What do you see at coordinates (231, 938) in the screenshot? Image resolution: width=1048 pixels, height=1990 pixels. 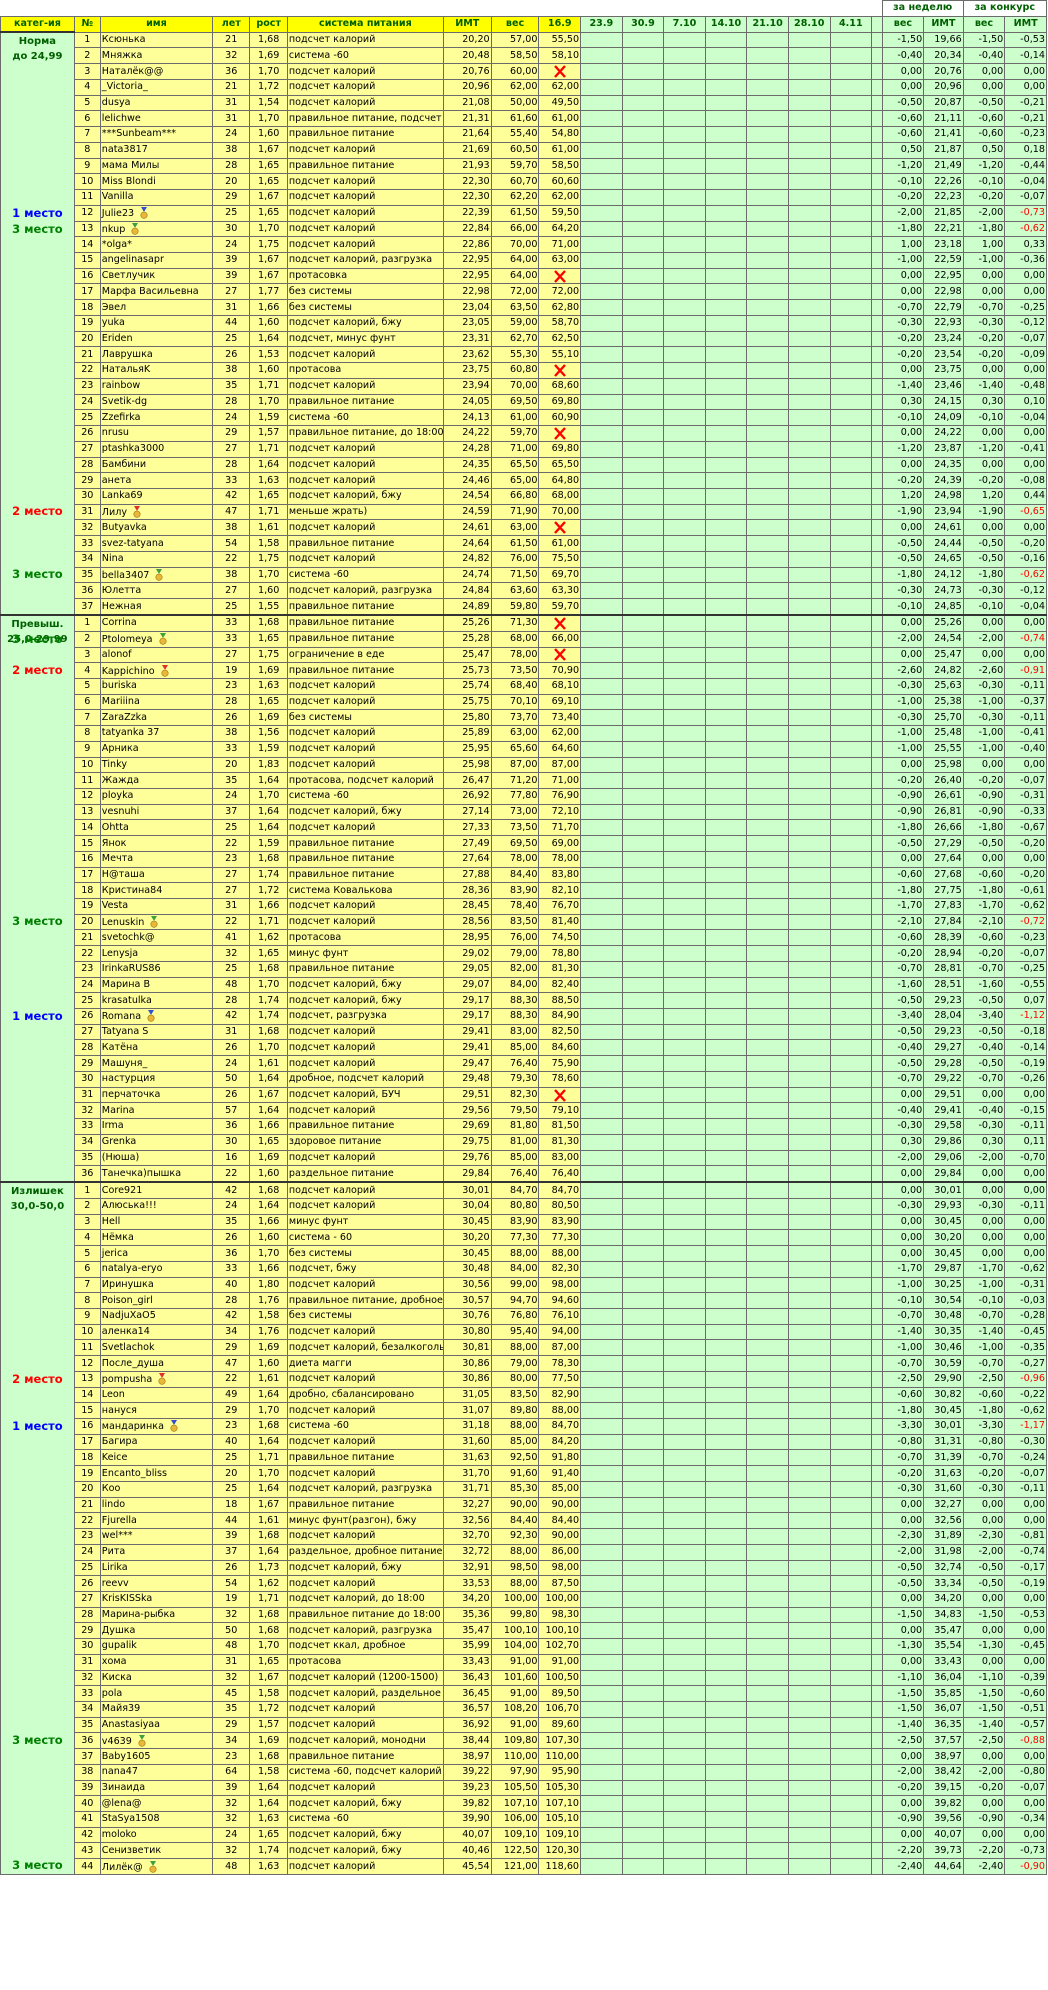 I see `age-cell: 41` at bounding box center [231, 938].